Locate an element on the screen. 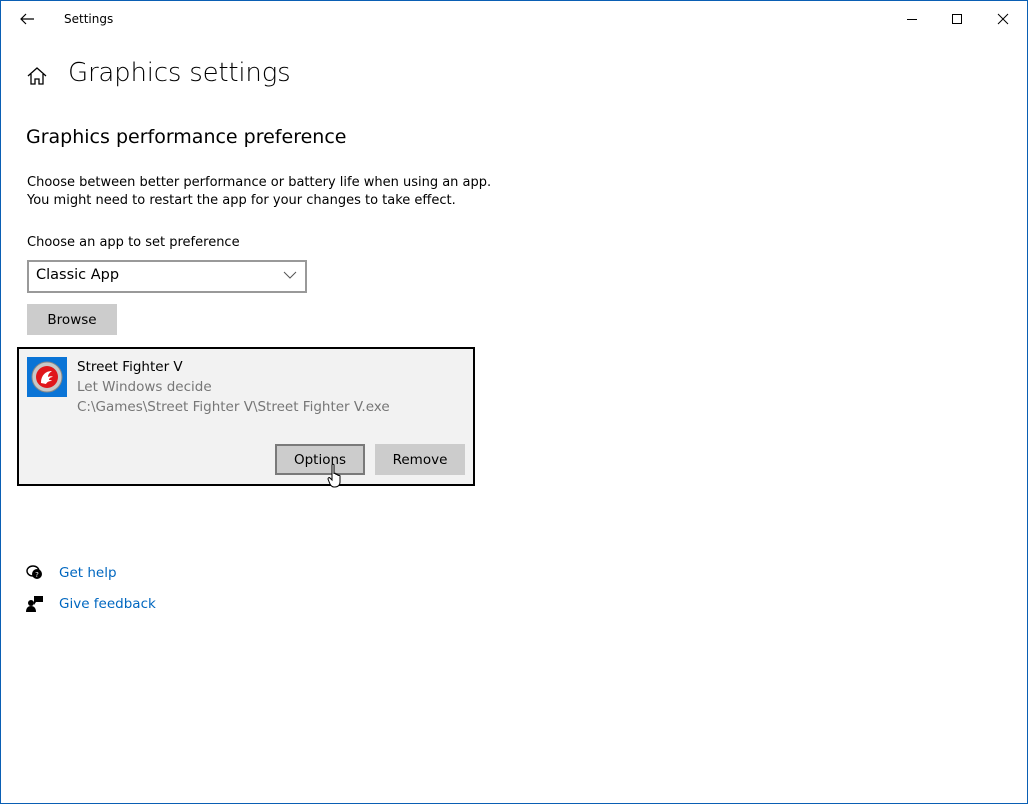 Image resolution: width=1028 pixels, height=804 pixels. back-button is located at coordinates (27, 19).